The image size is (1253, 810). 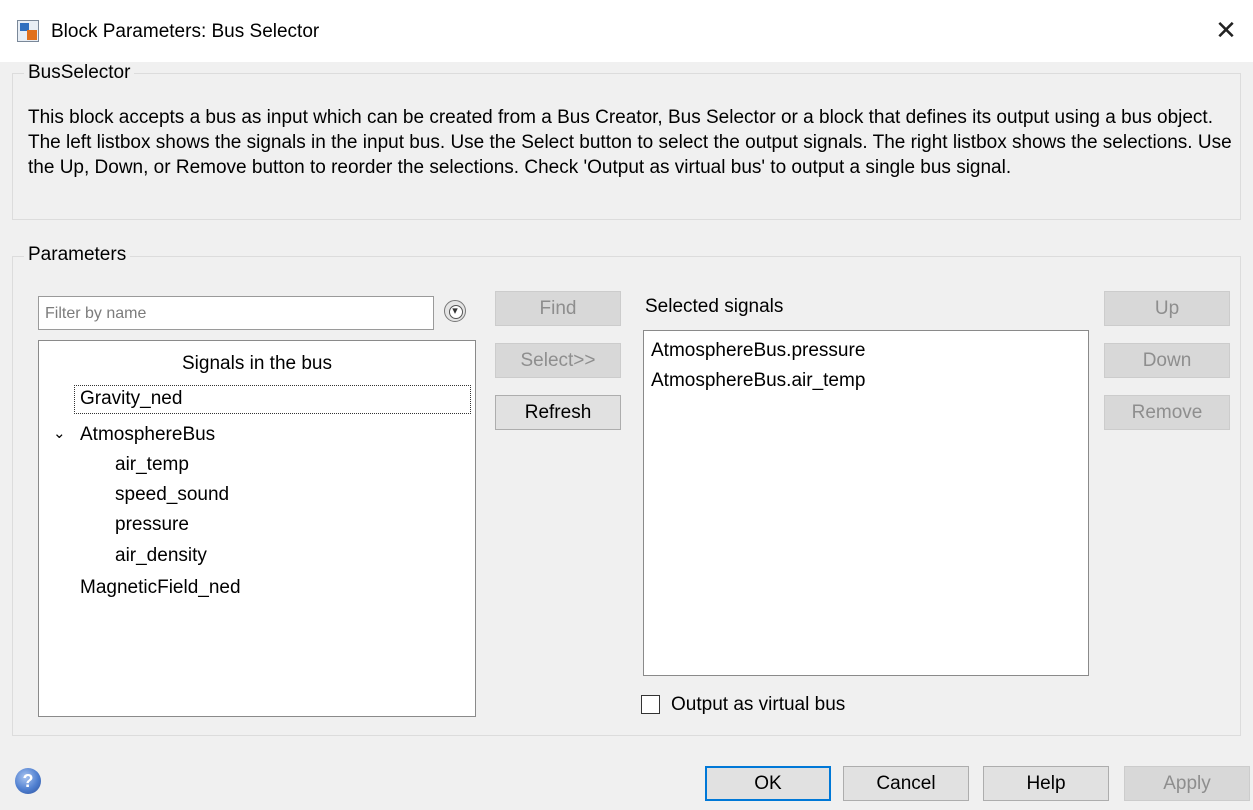 What do you see at coordinates (160, 588) in the screenshot?
I see `tree-item-magneticfield-ned: MagneticField_ned` at bounding box center [160, 588].